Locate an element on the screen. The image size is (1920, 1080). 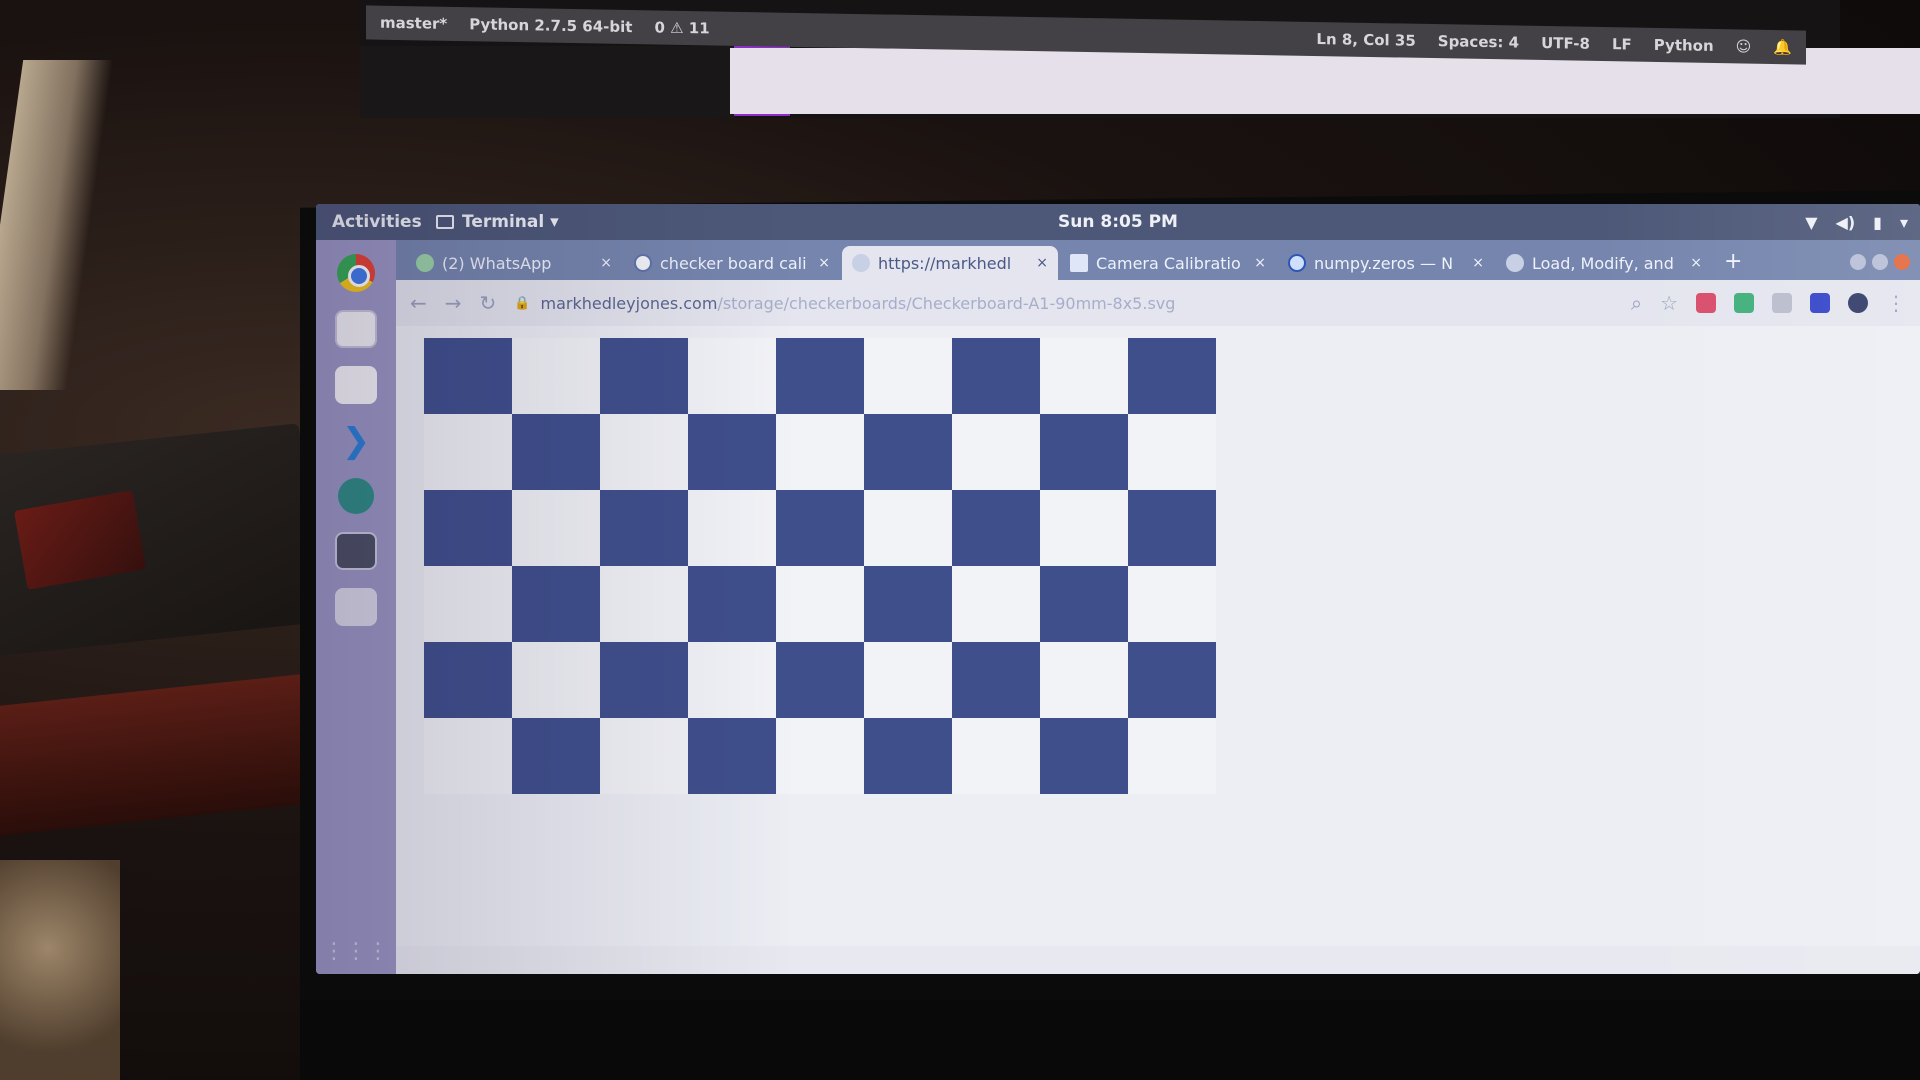
window-close-button is located at coordinates (1902, 262).